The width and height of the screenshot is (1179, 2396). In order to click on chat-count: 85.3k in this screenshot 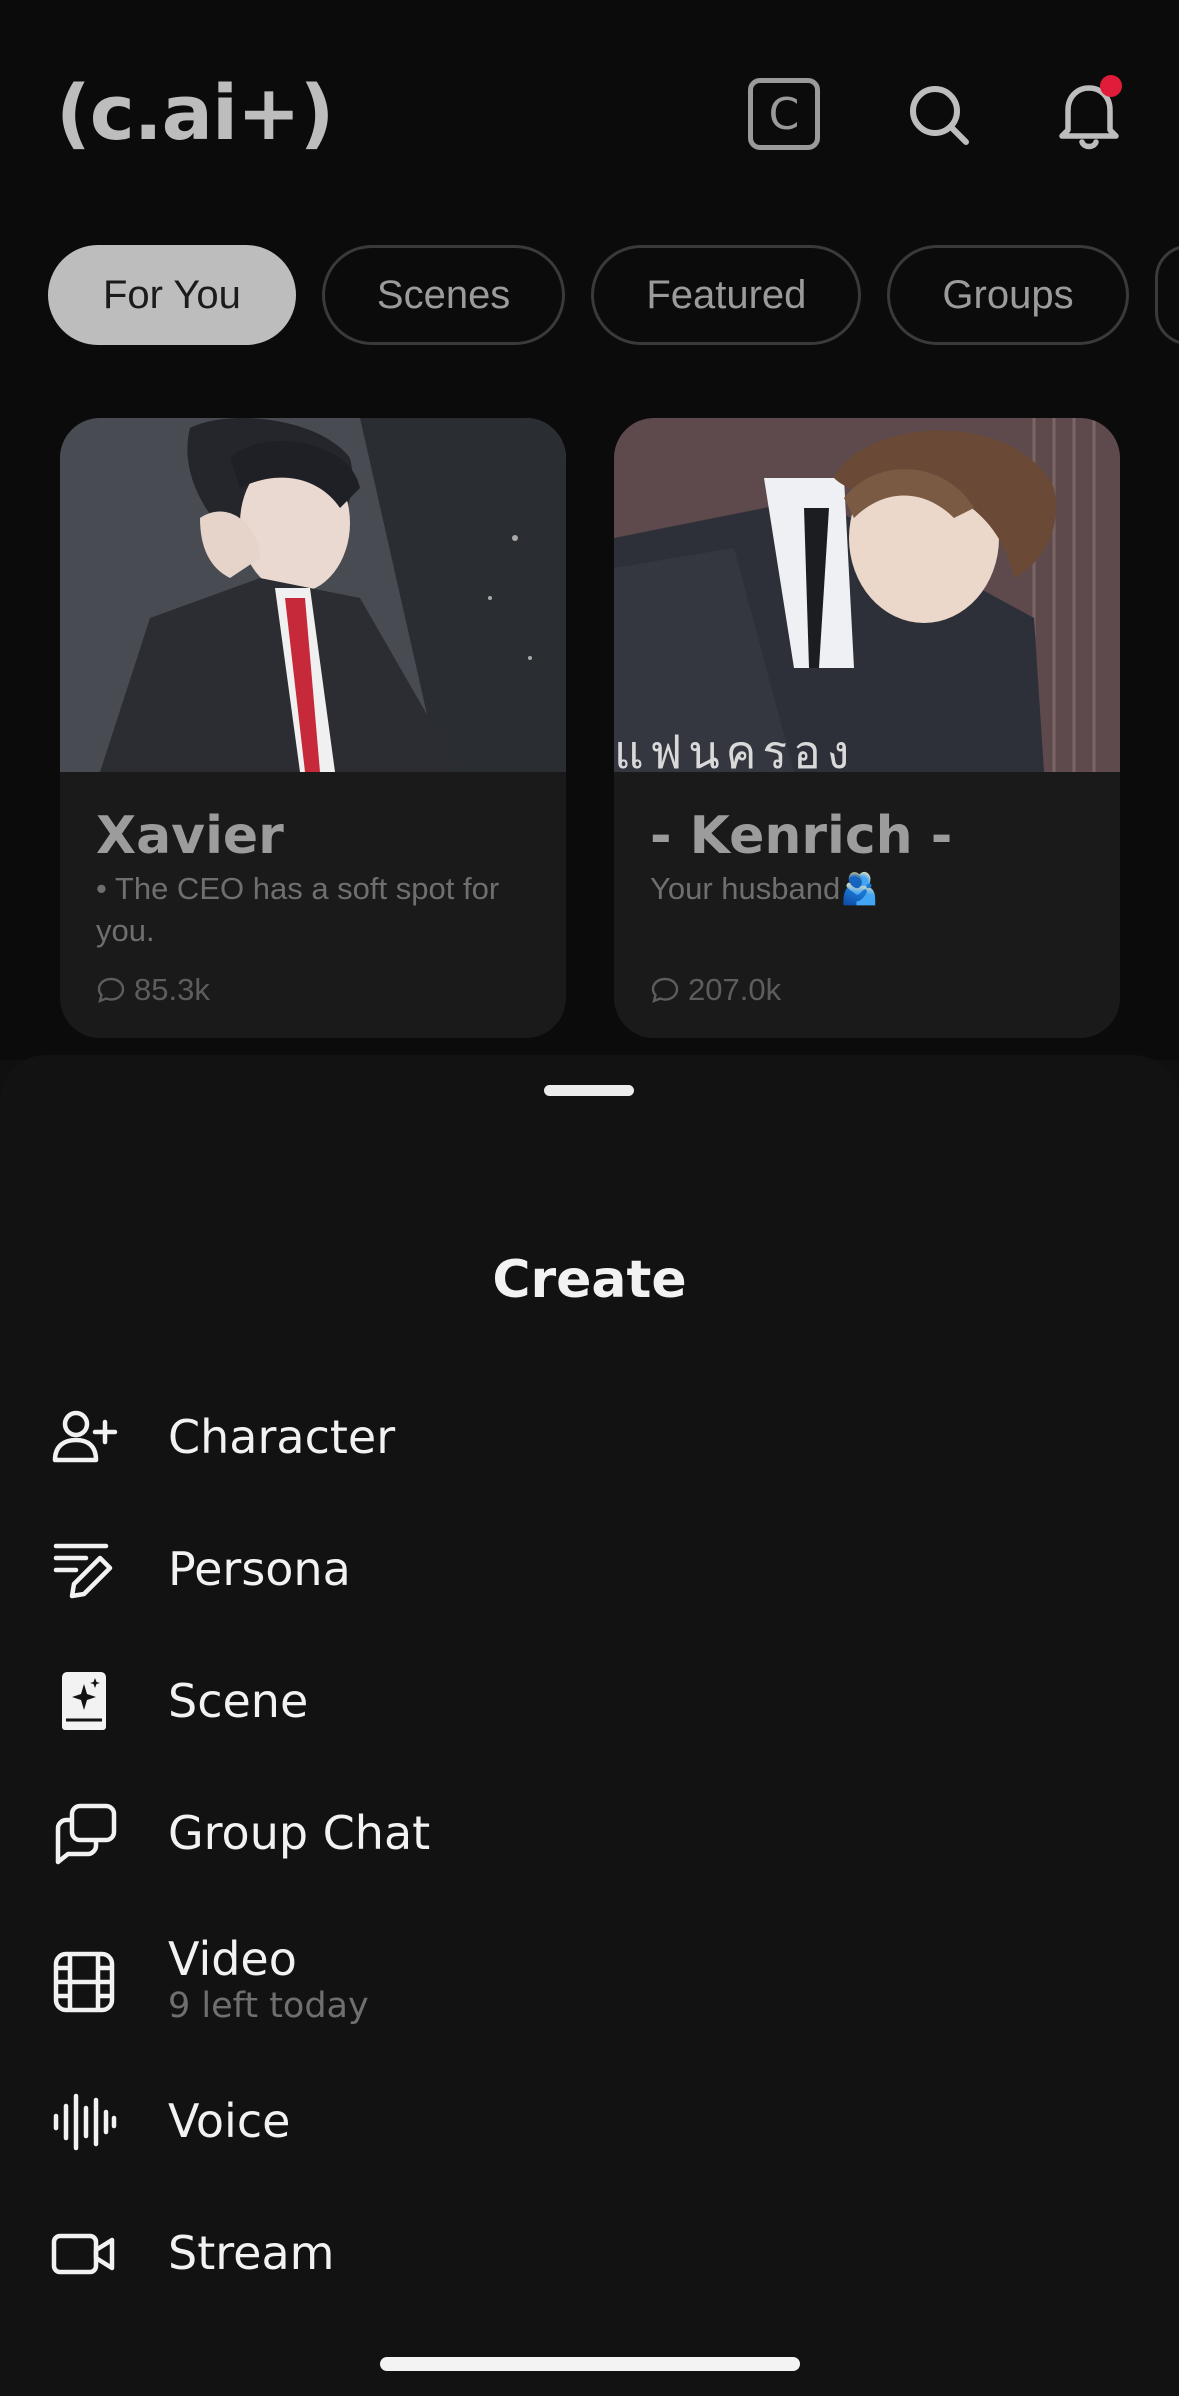, I will do `click(153, 990)`.